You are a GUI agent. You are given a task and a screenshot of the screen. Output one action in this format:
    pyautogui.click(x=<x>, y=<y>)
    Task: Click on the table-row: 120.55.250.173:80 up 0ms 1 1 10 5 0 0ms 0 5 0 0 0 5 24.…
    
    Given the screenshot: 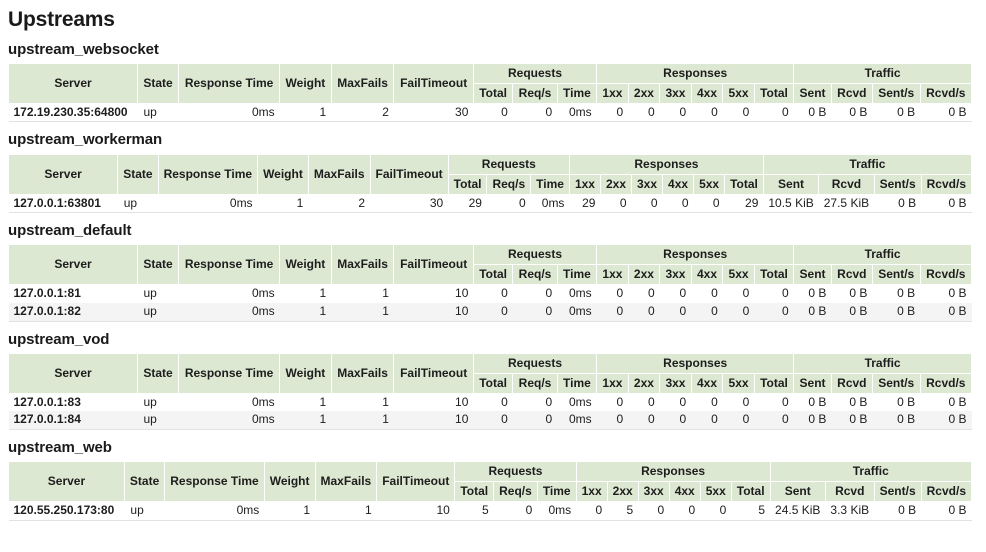 What is the action you would take?
    pyautogui.click(x=490, y=511)
    